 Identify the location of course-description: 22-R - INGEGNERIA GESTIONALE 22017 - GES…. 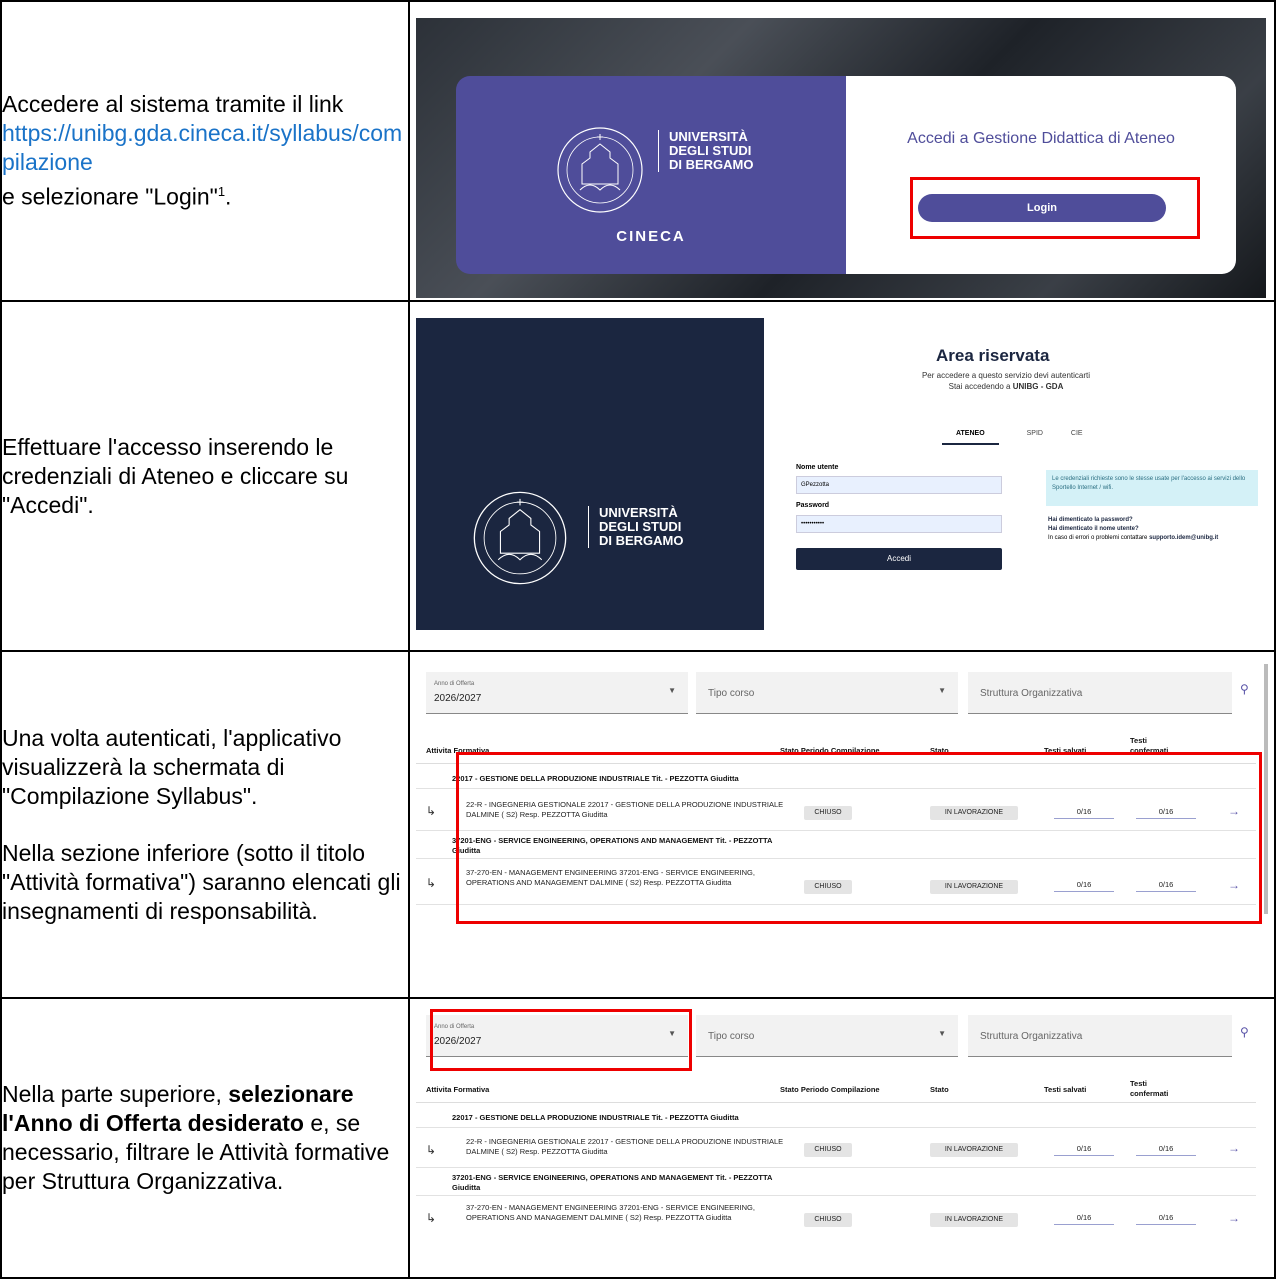
(625, 1146).